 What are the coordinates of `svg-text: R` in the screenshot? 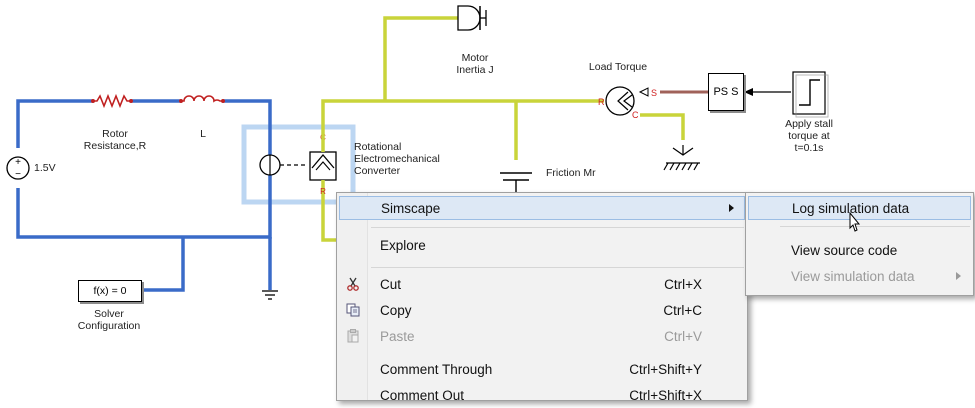 It's located at (323, 191).